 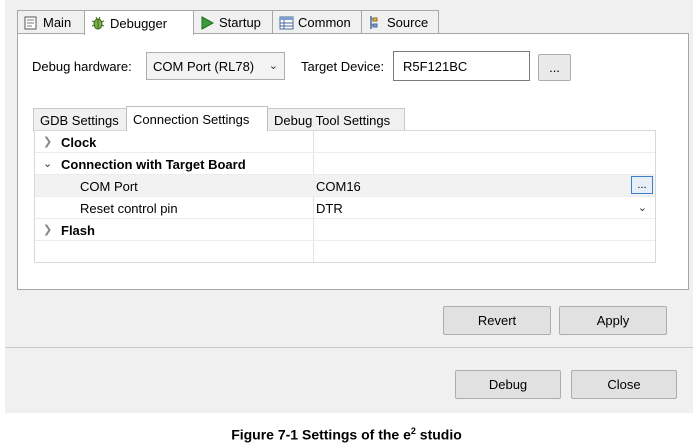 I want to click on target-device-label: Target Device:, so click(x=343, y=66).